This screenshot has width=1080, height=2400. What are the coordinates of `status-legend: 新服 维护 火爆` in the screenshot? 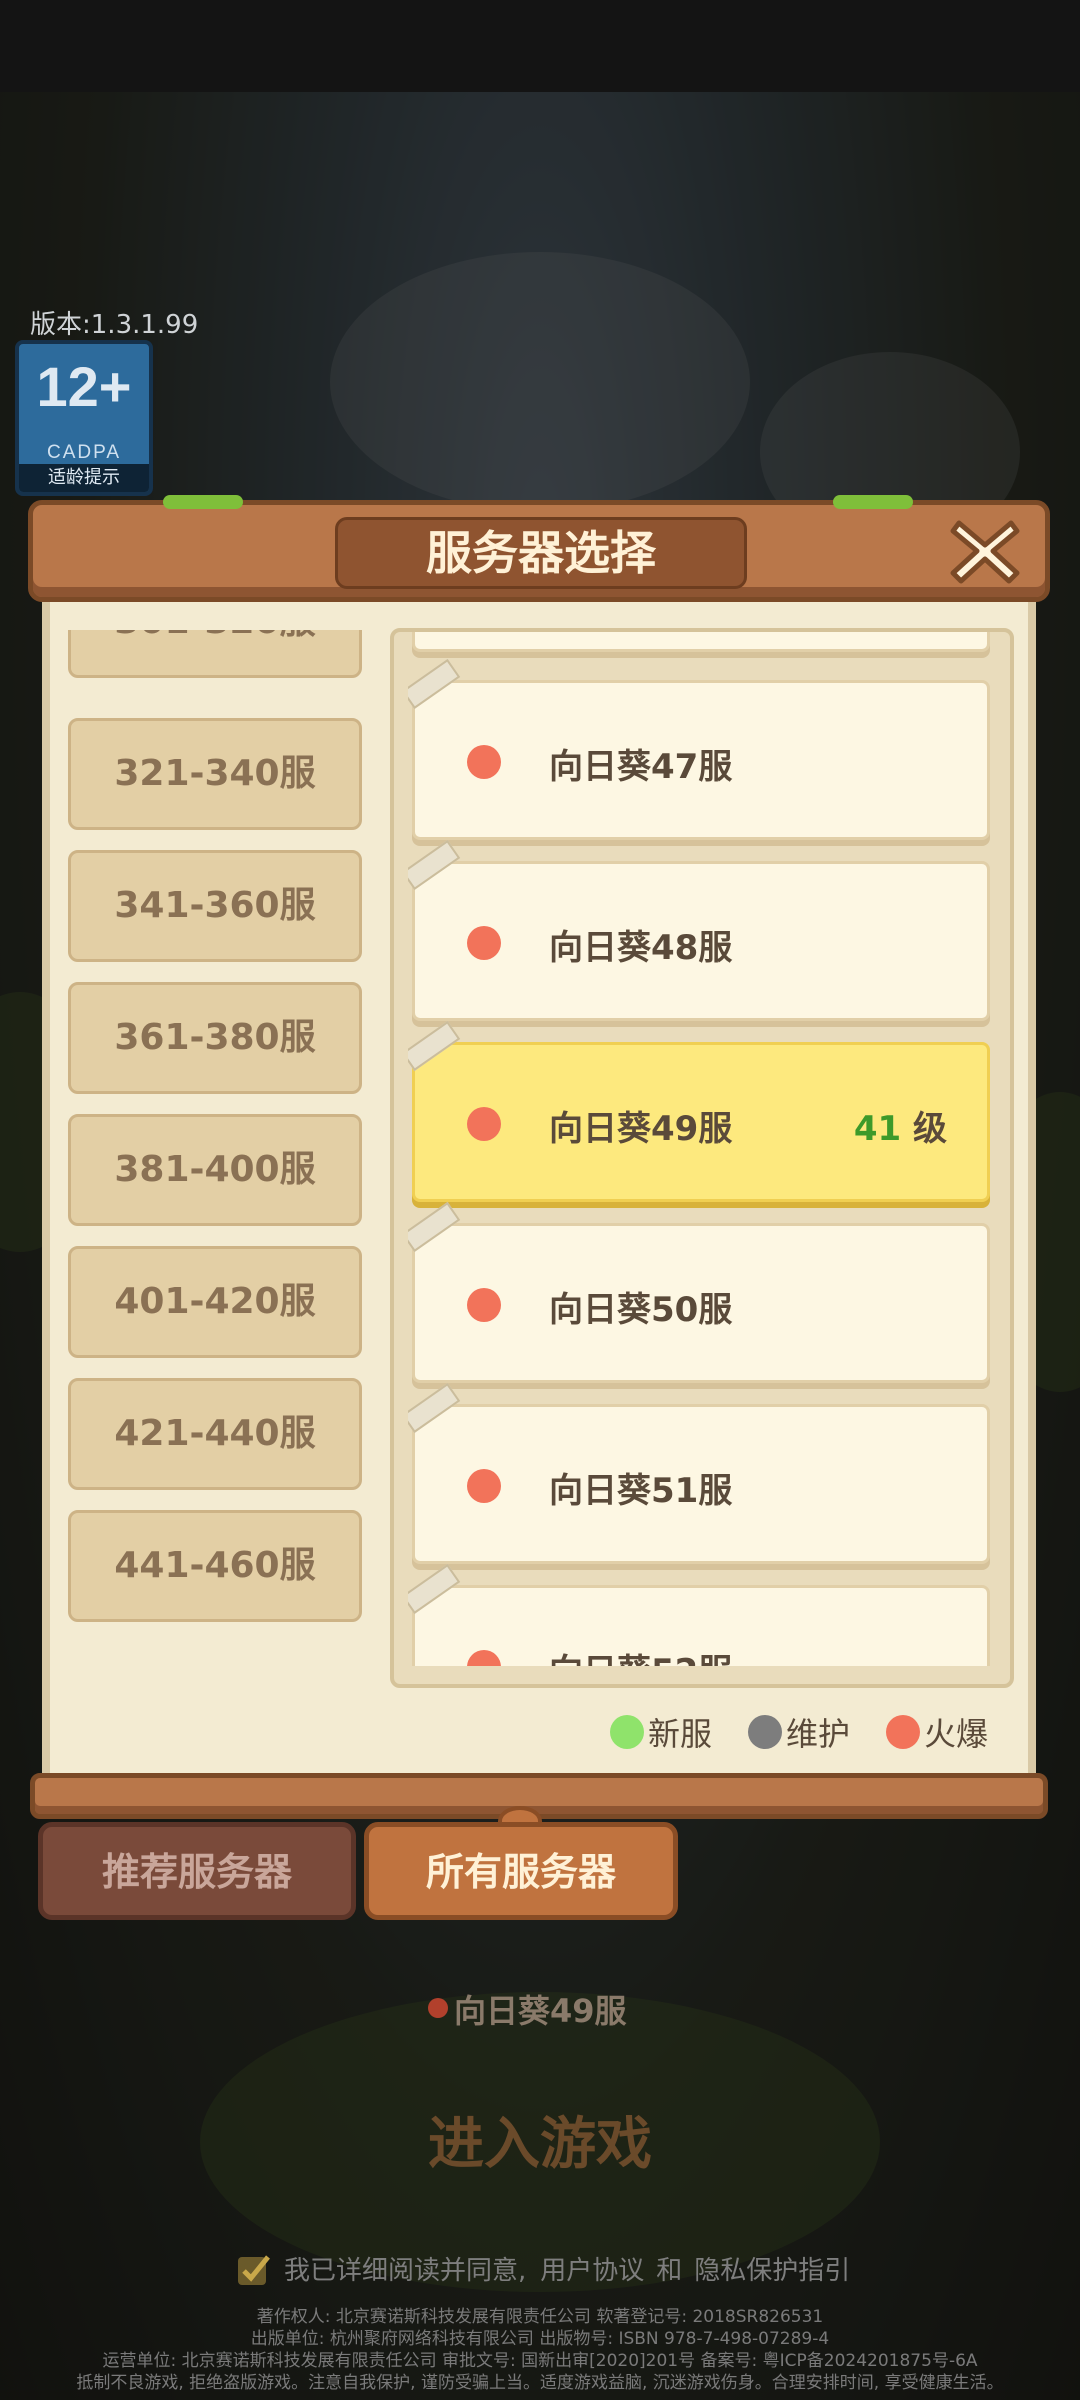 It's located at (799, 1732).